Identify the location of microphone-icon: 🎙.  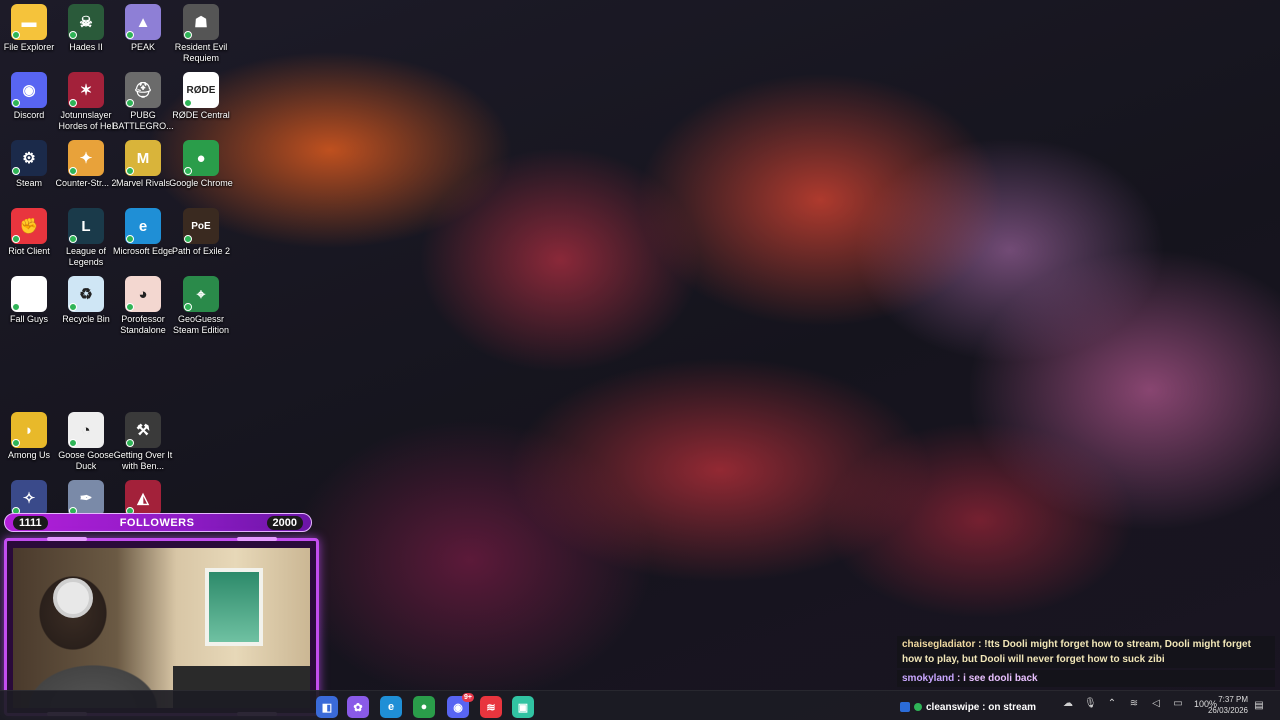
(1090, 704).